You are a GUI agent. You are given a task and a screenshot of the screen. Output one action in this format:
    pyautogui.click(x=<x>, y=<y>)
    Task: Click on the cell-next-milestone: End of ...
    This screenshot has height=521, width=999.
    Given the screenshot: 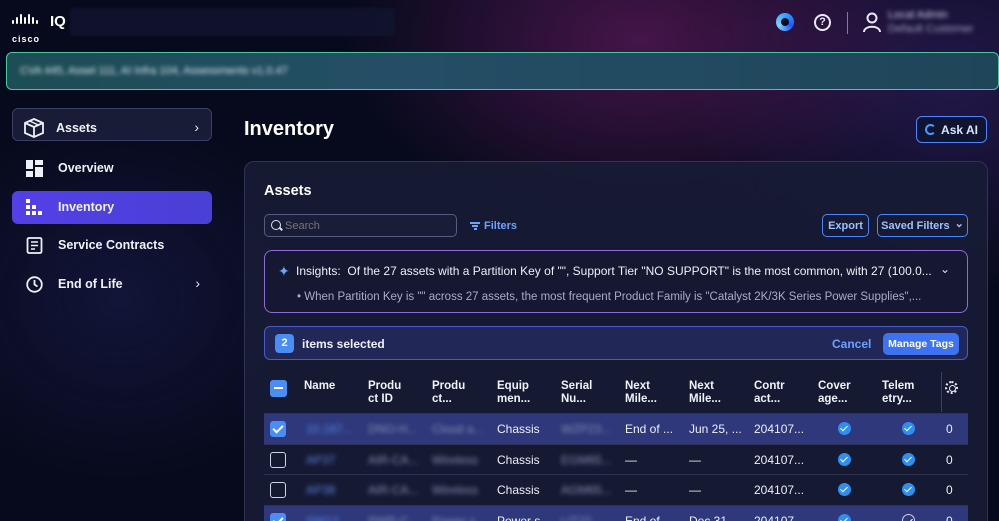 What is the action you would take?
    pyautogui.click(x=649, y=429)
    